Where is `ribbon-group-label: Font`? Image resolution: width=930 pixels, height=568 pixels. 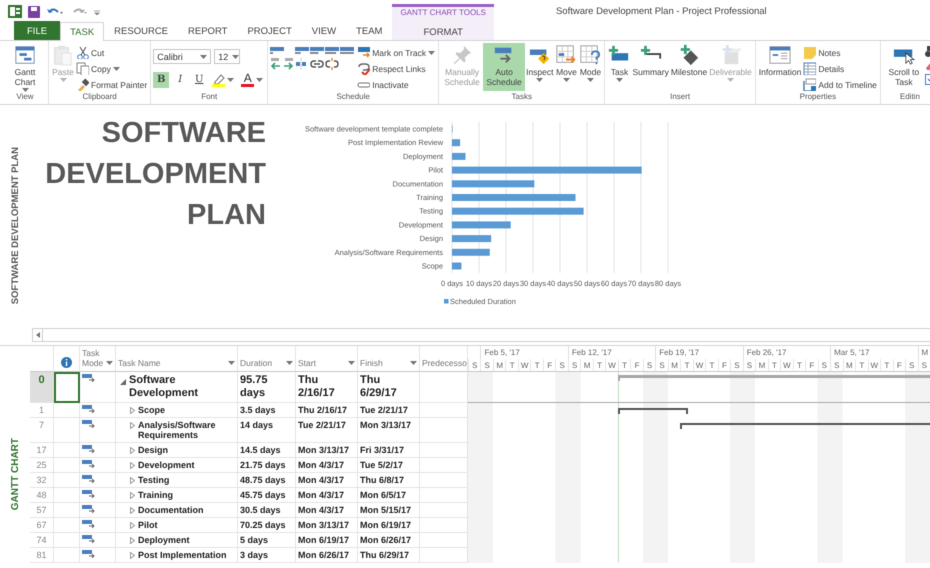
ribbon-group-label: Font is located at coordinates (209, 97).